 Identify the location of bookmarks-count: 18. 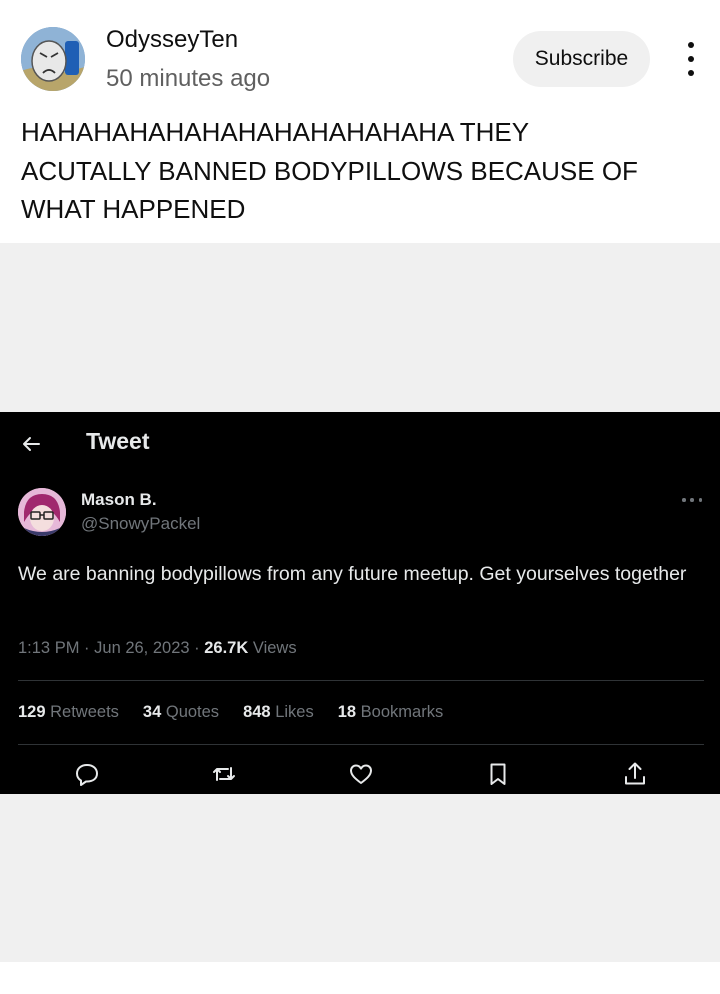
(347, 712).